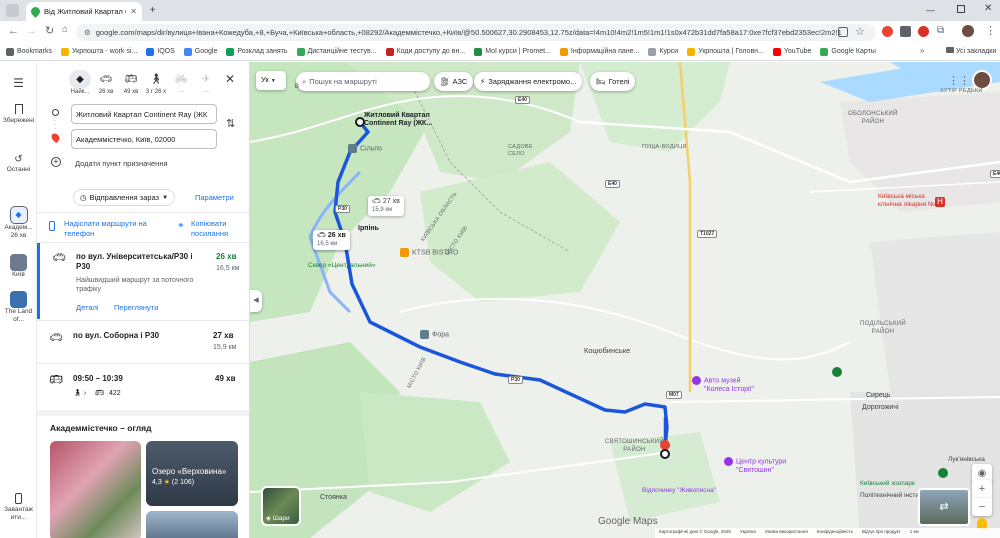 The height and width of the screenshot is (538, 1000). I want to click on add-destination-button: Додати пункт призначення, so click(121, 163).